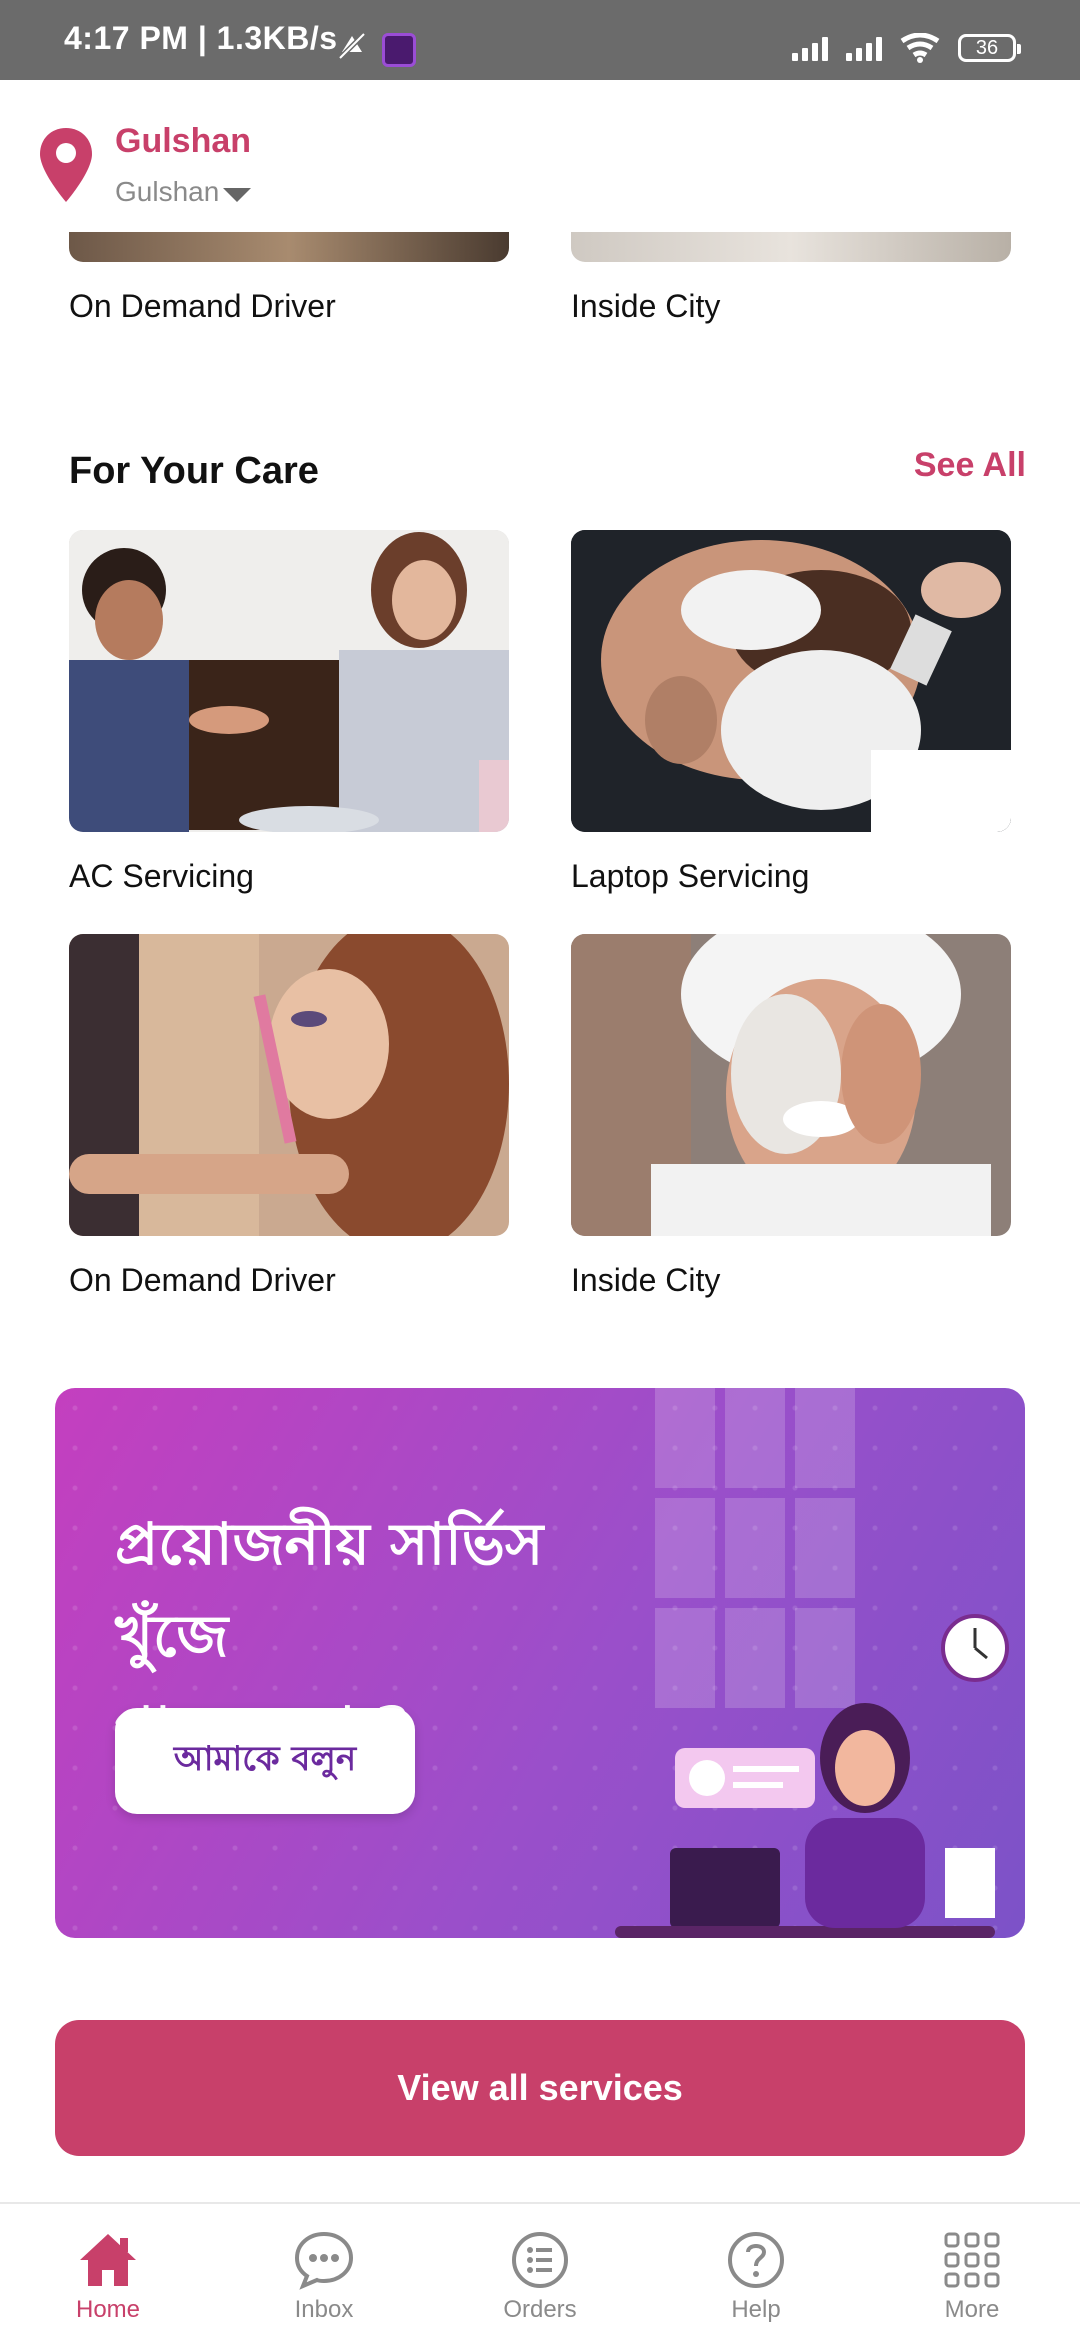 The width and height of the screenshot is (1080, 2342). I want to click on nav-label: Help, so click(756, 2309).